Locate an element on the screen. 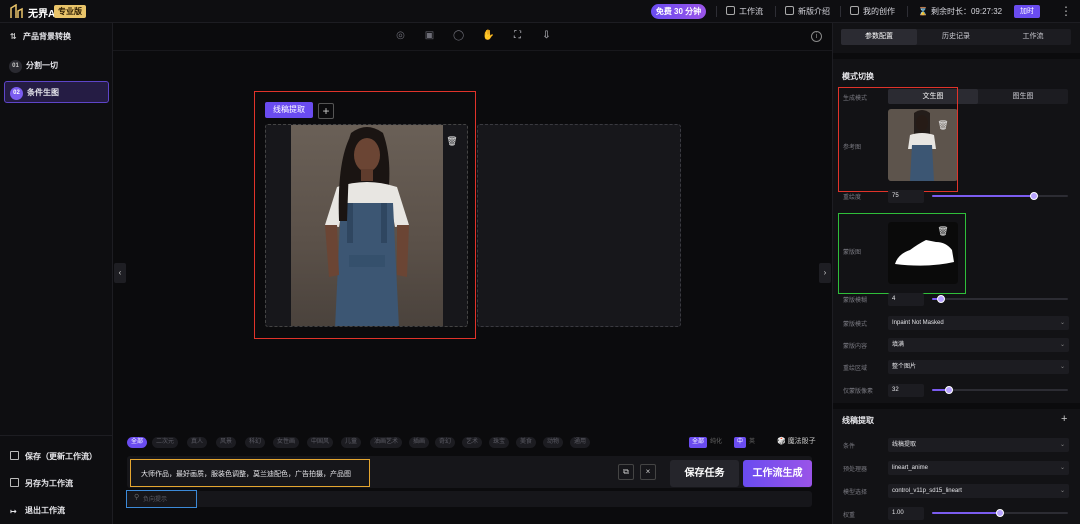 The image size is (1080, 524). fit-screen-icon: ⛶ is located at coordinates (517, 35).